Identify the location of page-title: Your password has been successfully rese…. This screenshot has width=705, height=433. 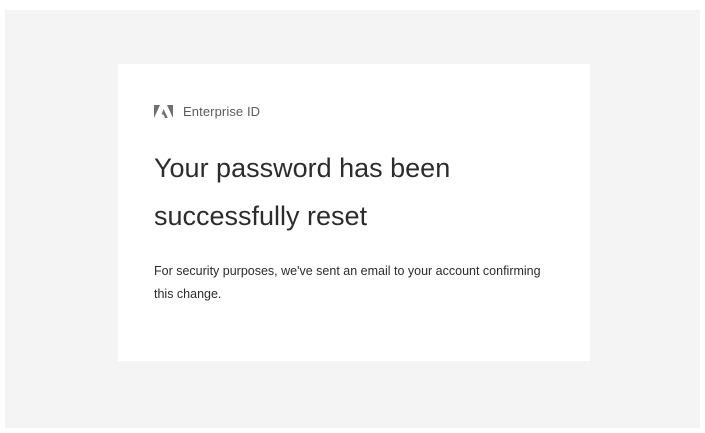
(302, 192).